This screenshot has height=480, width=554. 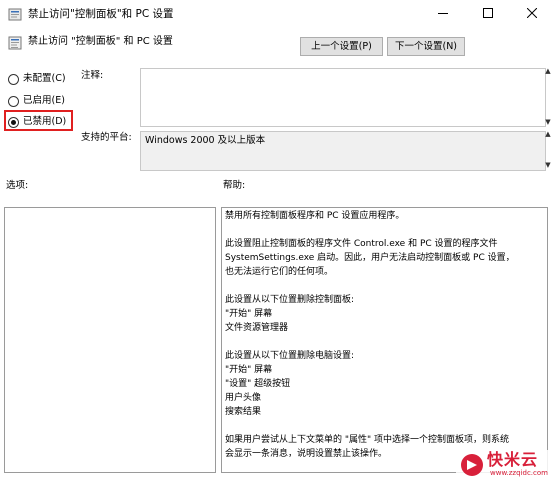 What do you see at coordinates (101, 14) in the screenshot?
I see `window-title: 禁止访问"控制面板"和 PC 设置` at bounding box center [101, 14].